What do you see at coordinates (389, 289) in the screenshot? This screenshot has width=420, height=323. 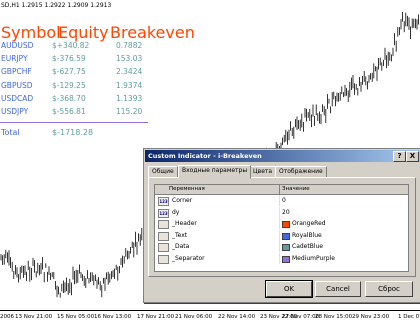 I see `reset-button: Сброс` at bounding box center [389, 289].